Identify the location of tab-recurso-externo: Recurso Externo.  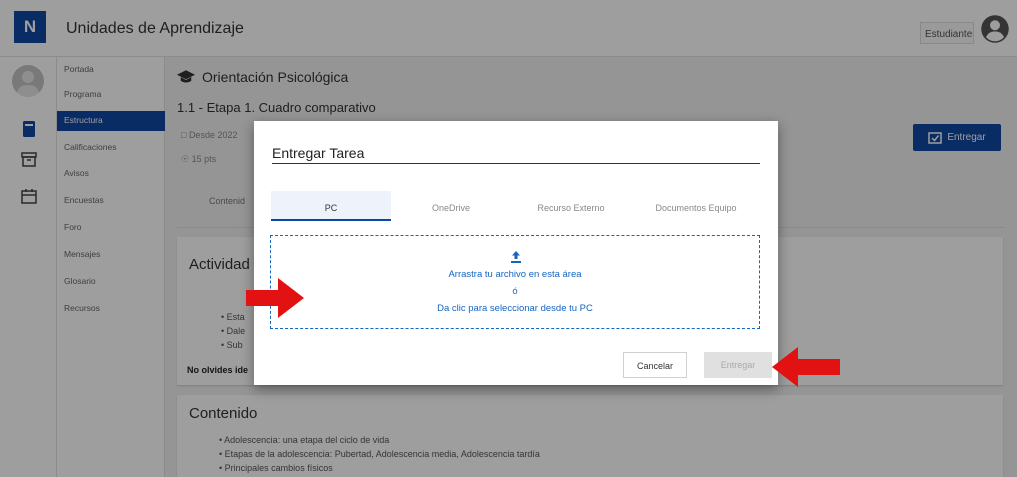
(571, 206).